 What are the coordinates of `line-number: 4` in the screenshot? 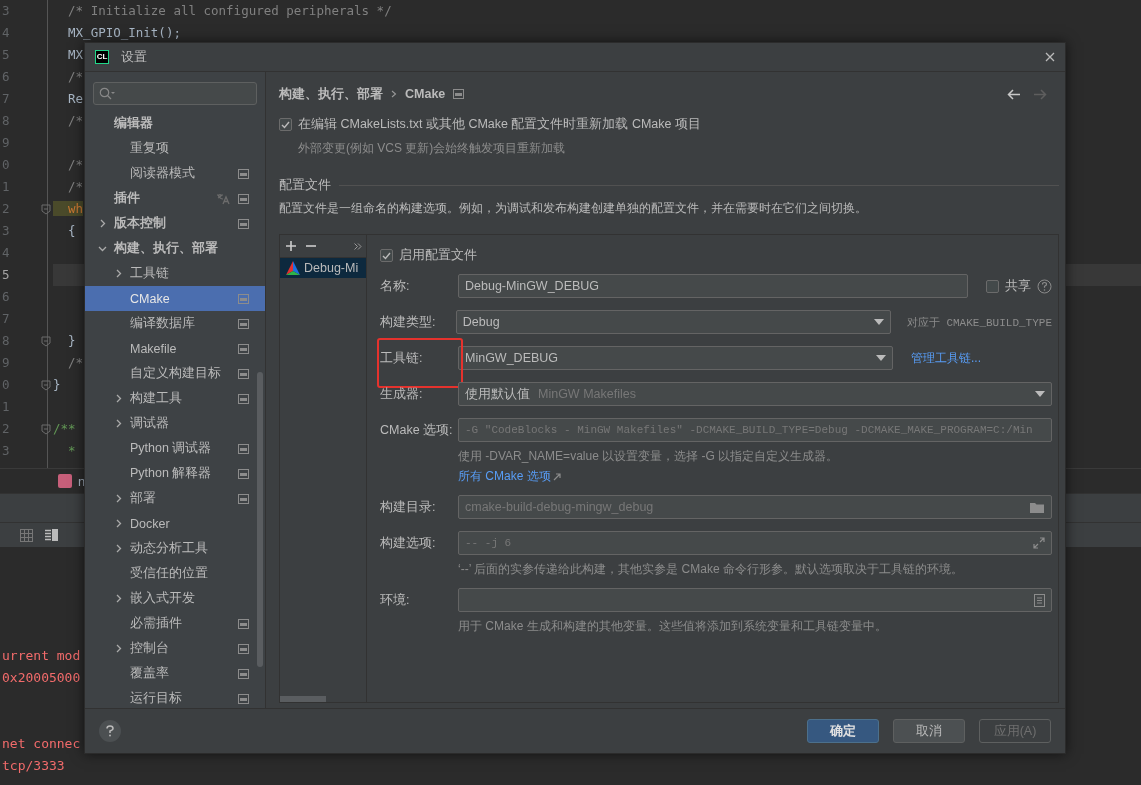 It's located at (6, 253).